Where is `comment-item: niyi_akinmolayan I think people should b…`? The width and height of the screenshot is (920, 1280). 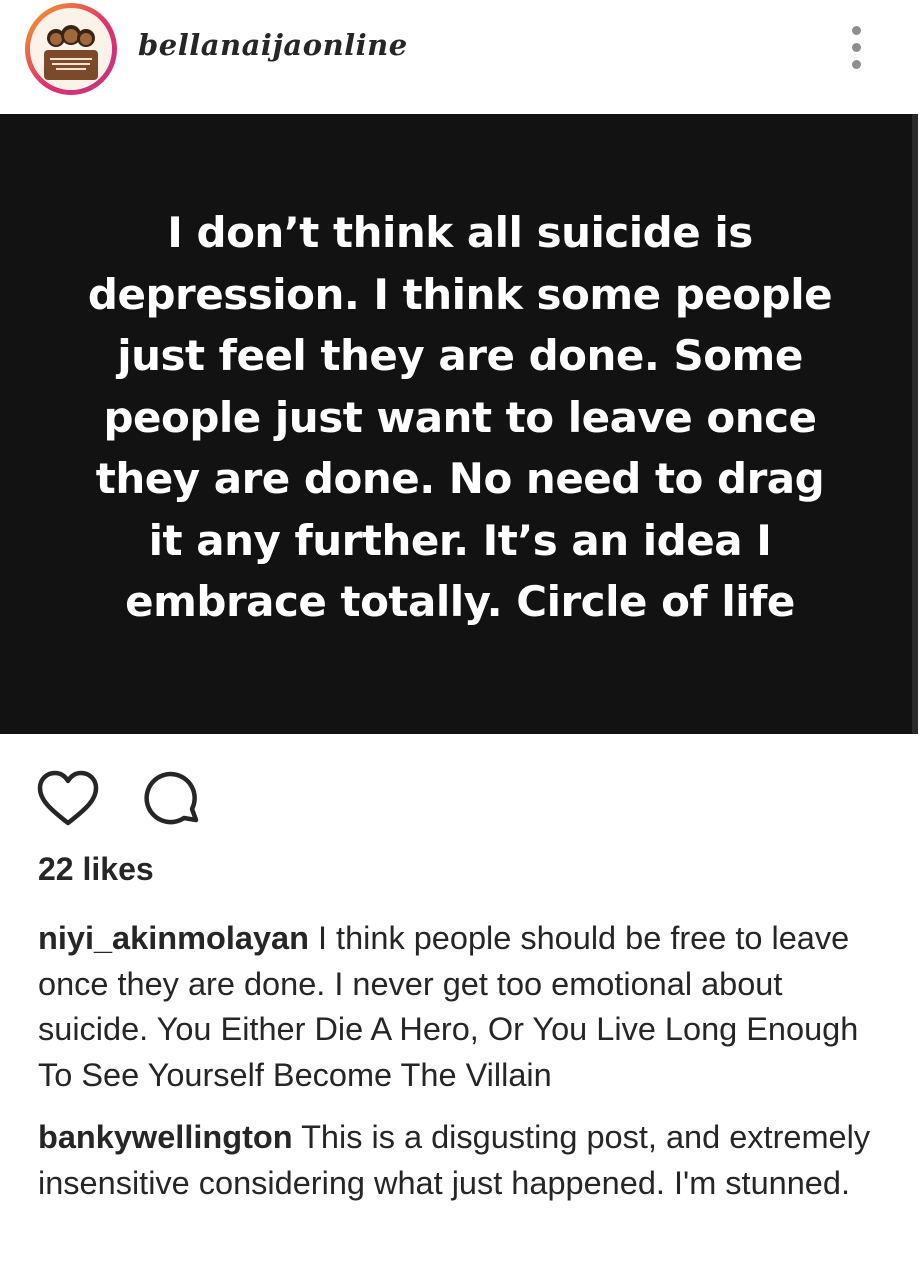
comment-item: niyi_akinmolayan I think people should b… is located at coordinates (458, 1007).